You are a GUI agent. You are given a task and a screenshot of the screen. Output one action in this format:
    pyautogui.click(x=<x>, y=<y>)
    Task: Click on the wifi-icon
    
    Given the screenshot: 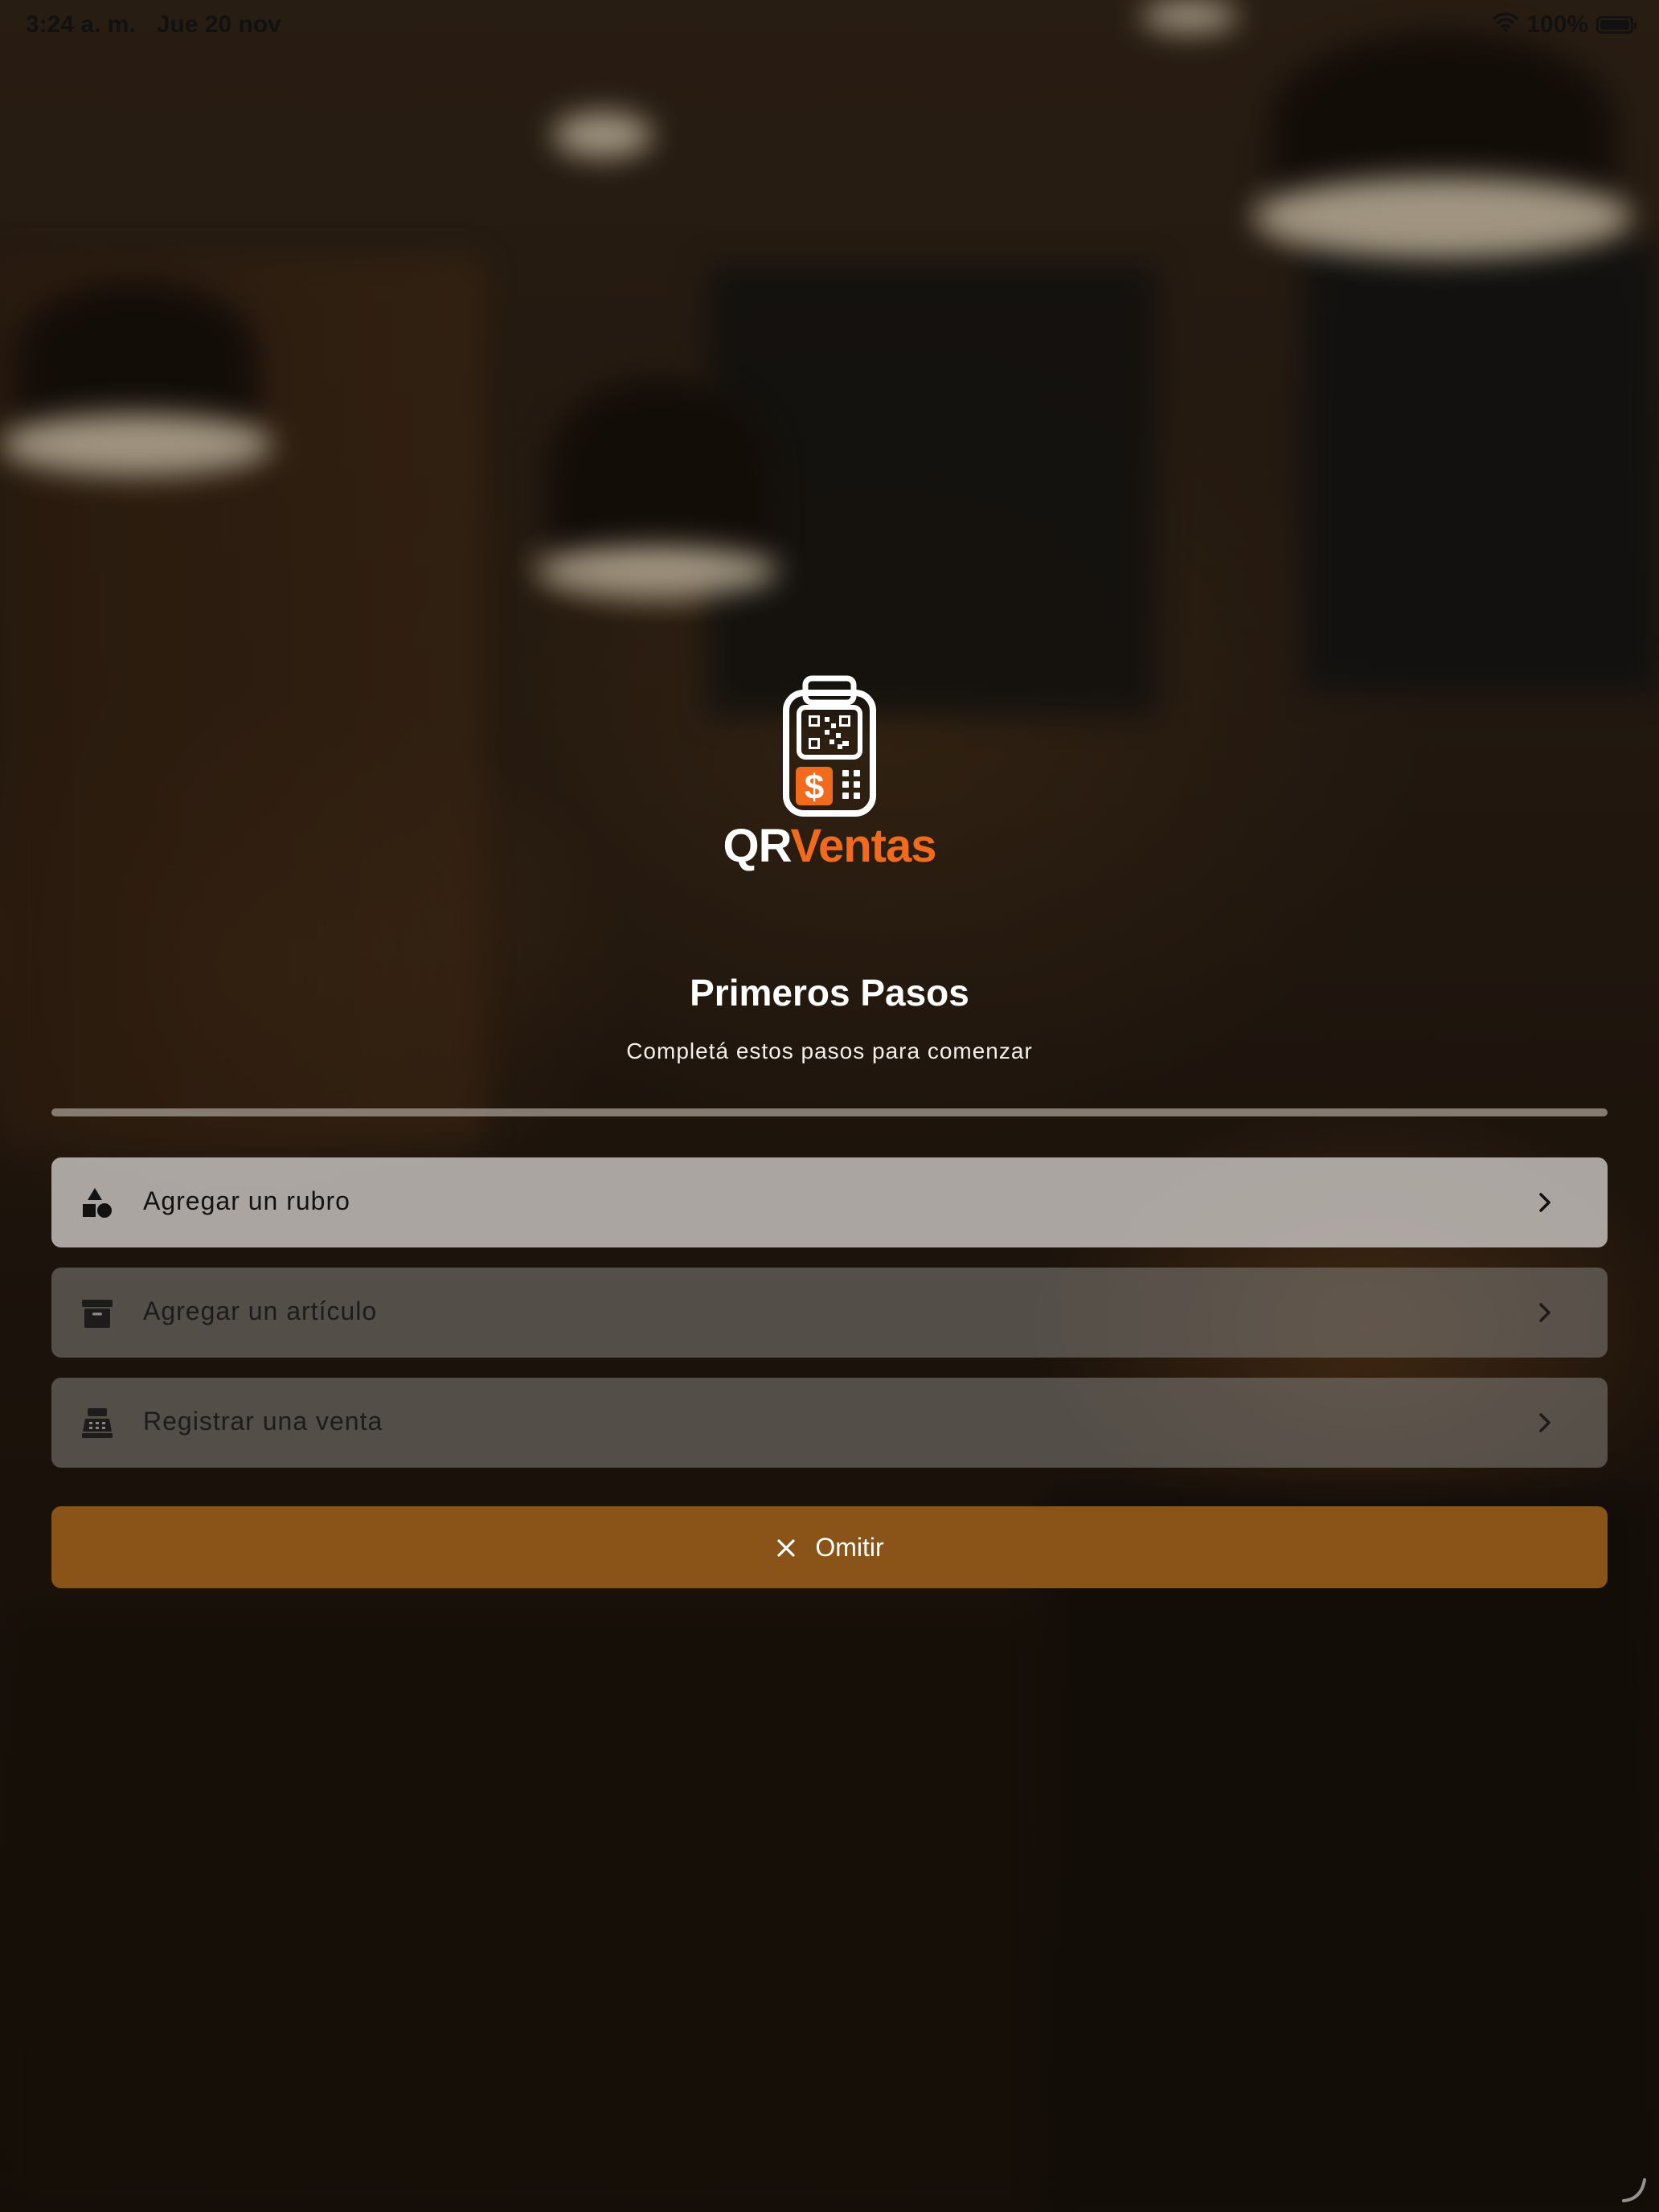 What is the action you would take?
    pyautogui.click(x=1506, y=25)
    